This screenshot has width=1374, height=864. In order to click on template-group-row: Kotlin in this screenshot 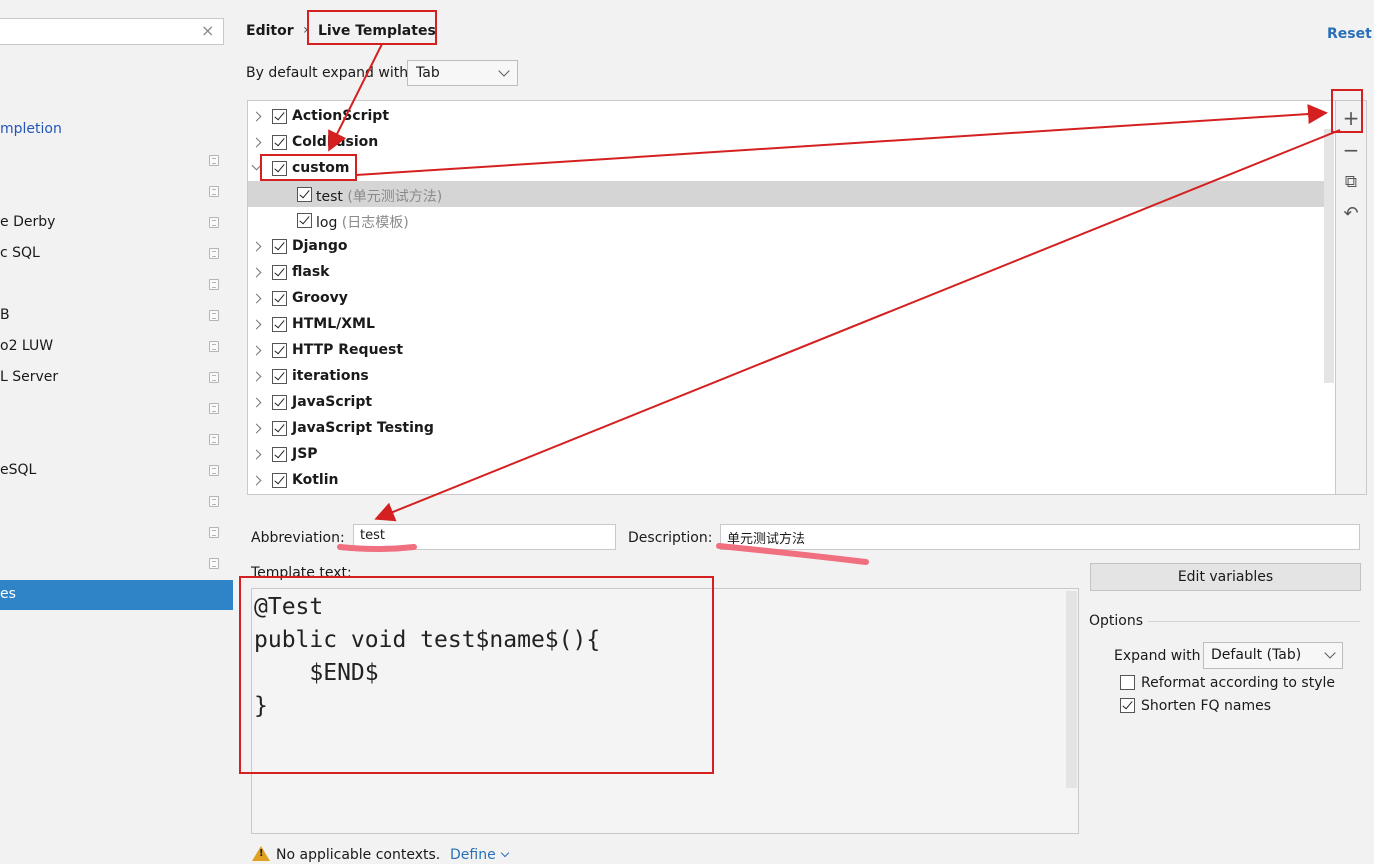, I will do `click(791, 480)`.